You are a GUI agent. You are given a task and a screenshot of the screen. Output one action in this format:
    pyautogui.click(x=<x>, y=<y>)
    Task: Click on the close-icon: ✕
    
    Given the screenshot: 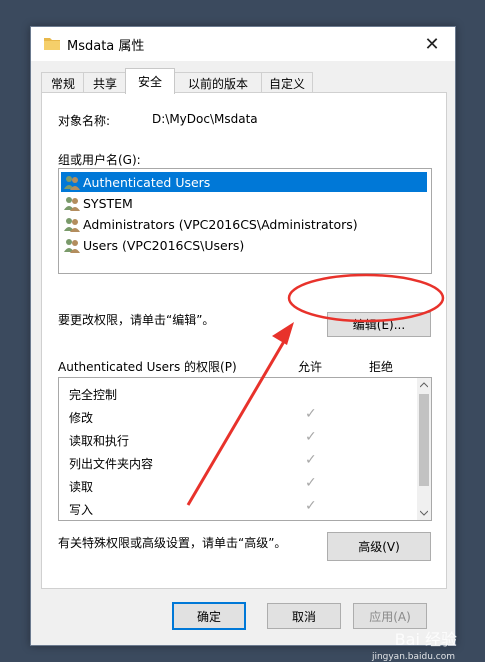 What is the action you would take?
    pyautogui.click(x=432, y=44)
    